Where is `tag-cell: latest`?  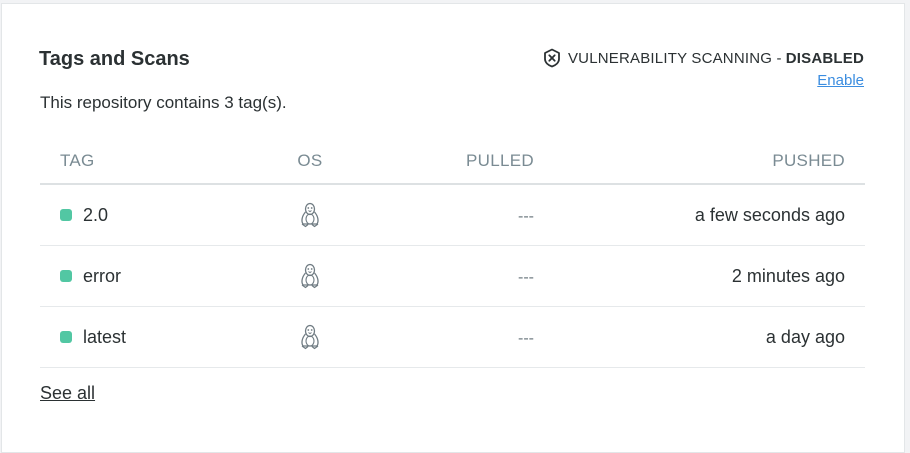
tag-cell: latest is located at coordinates (150, 337).